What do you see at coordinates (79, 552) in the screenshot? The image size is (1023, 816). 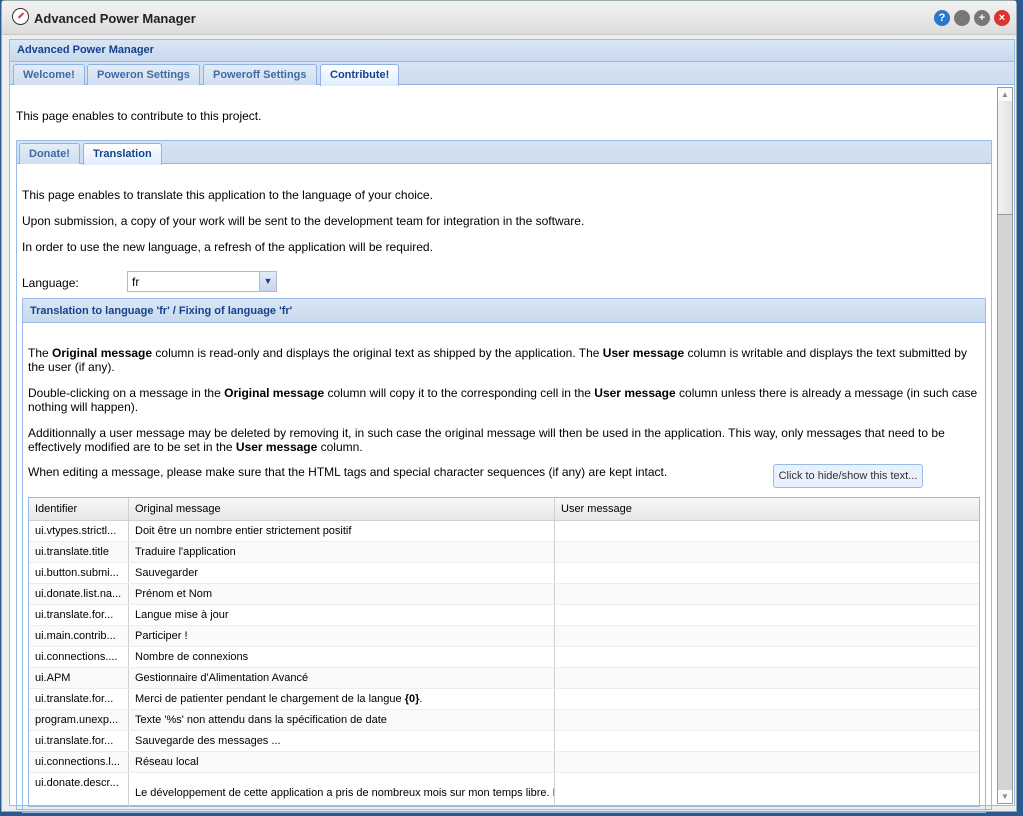 I see `identifier-cell: ui.translate.title` at bounding box center [79, 552].